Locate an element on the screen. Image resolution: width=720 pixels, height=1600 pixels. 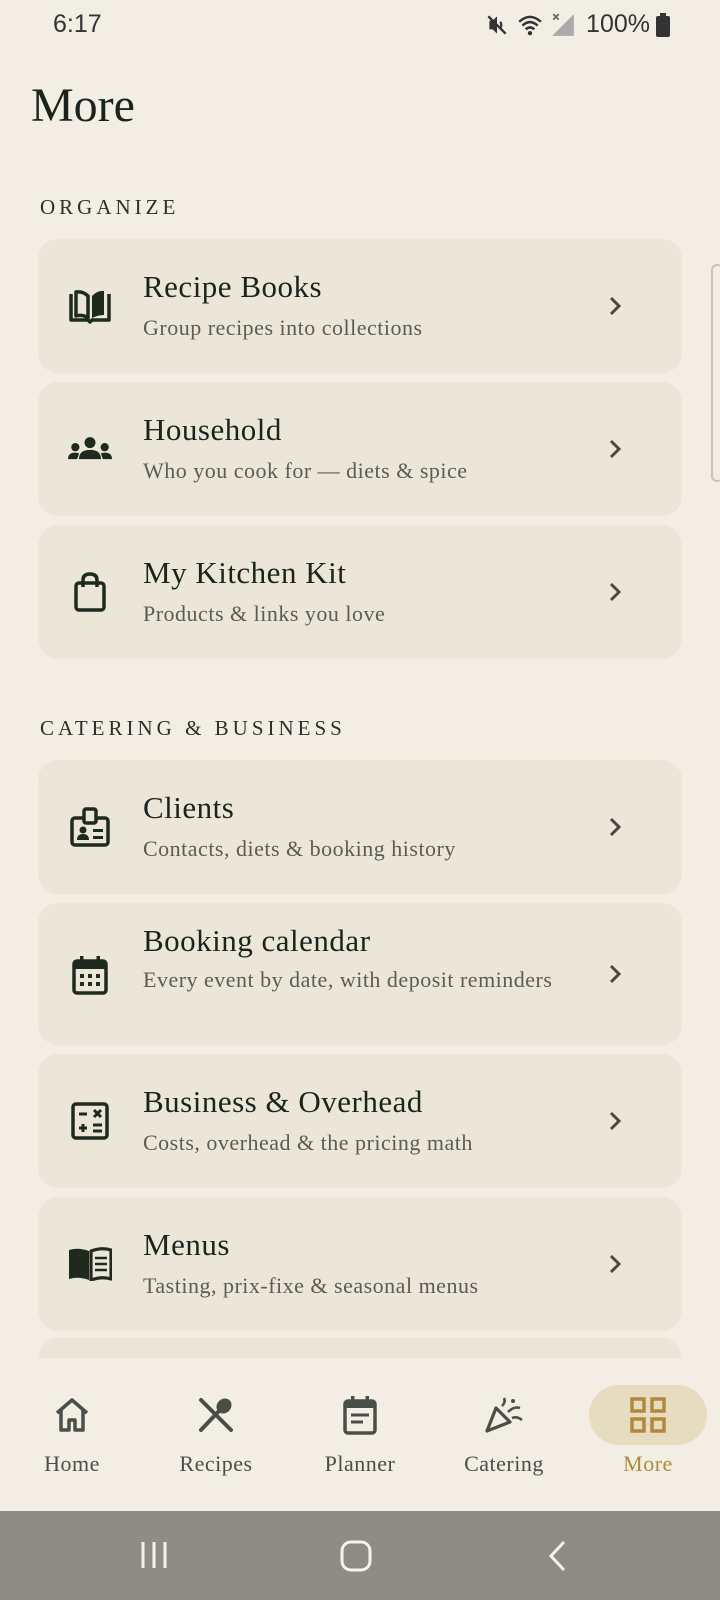
section-label-organize: ORGANIZE is located at coordinates (110, 207).